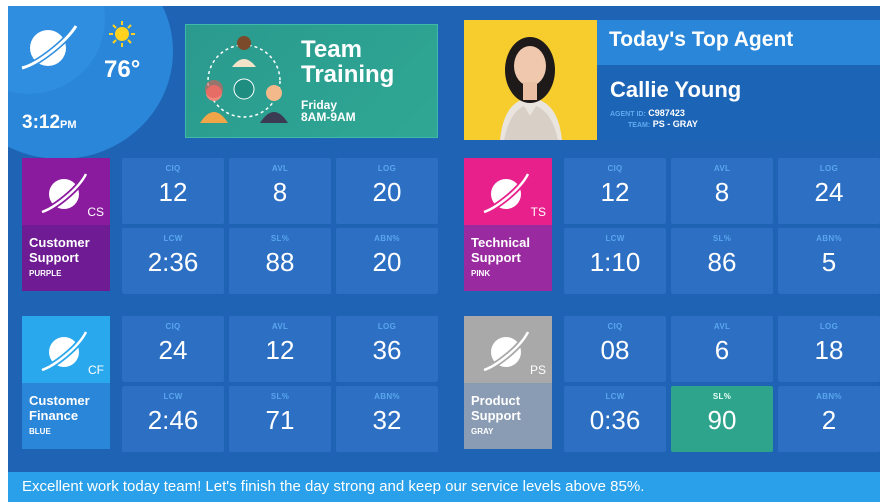  I want to click on stat-value: 90, so click(722, 420).